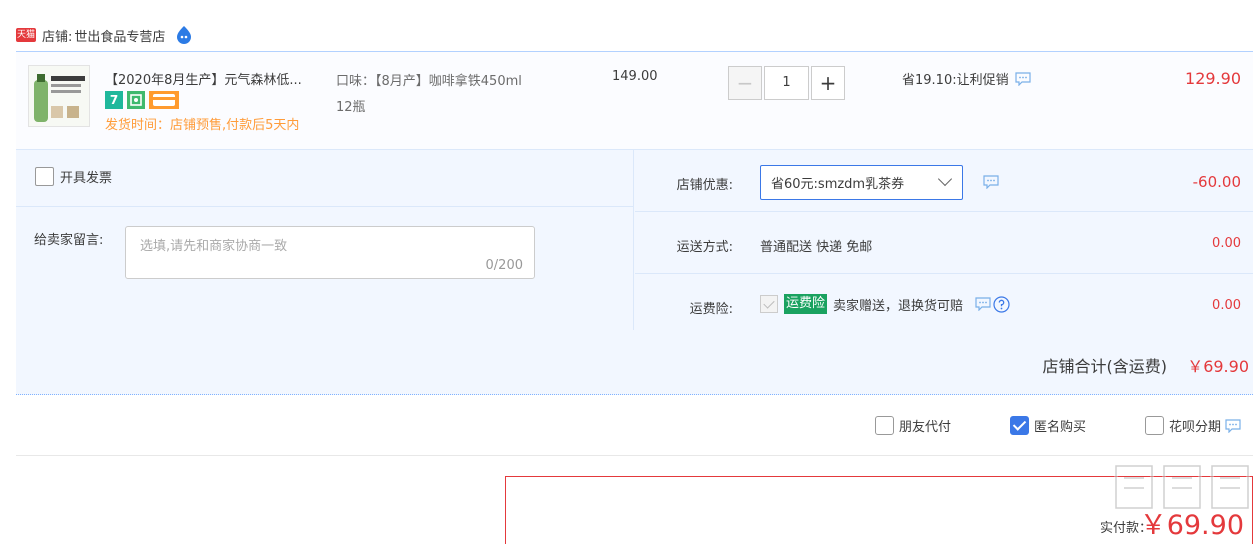  I want to click on comment-icon, so click(1023, 78).